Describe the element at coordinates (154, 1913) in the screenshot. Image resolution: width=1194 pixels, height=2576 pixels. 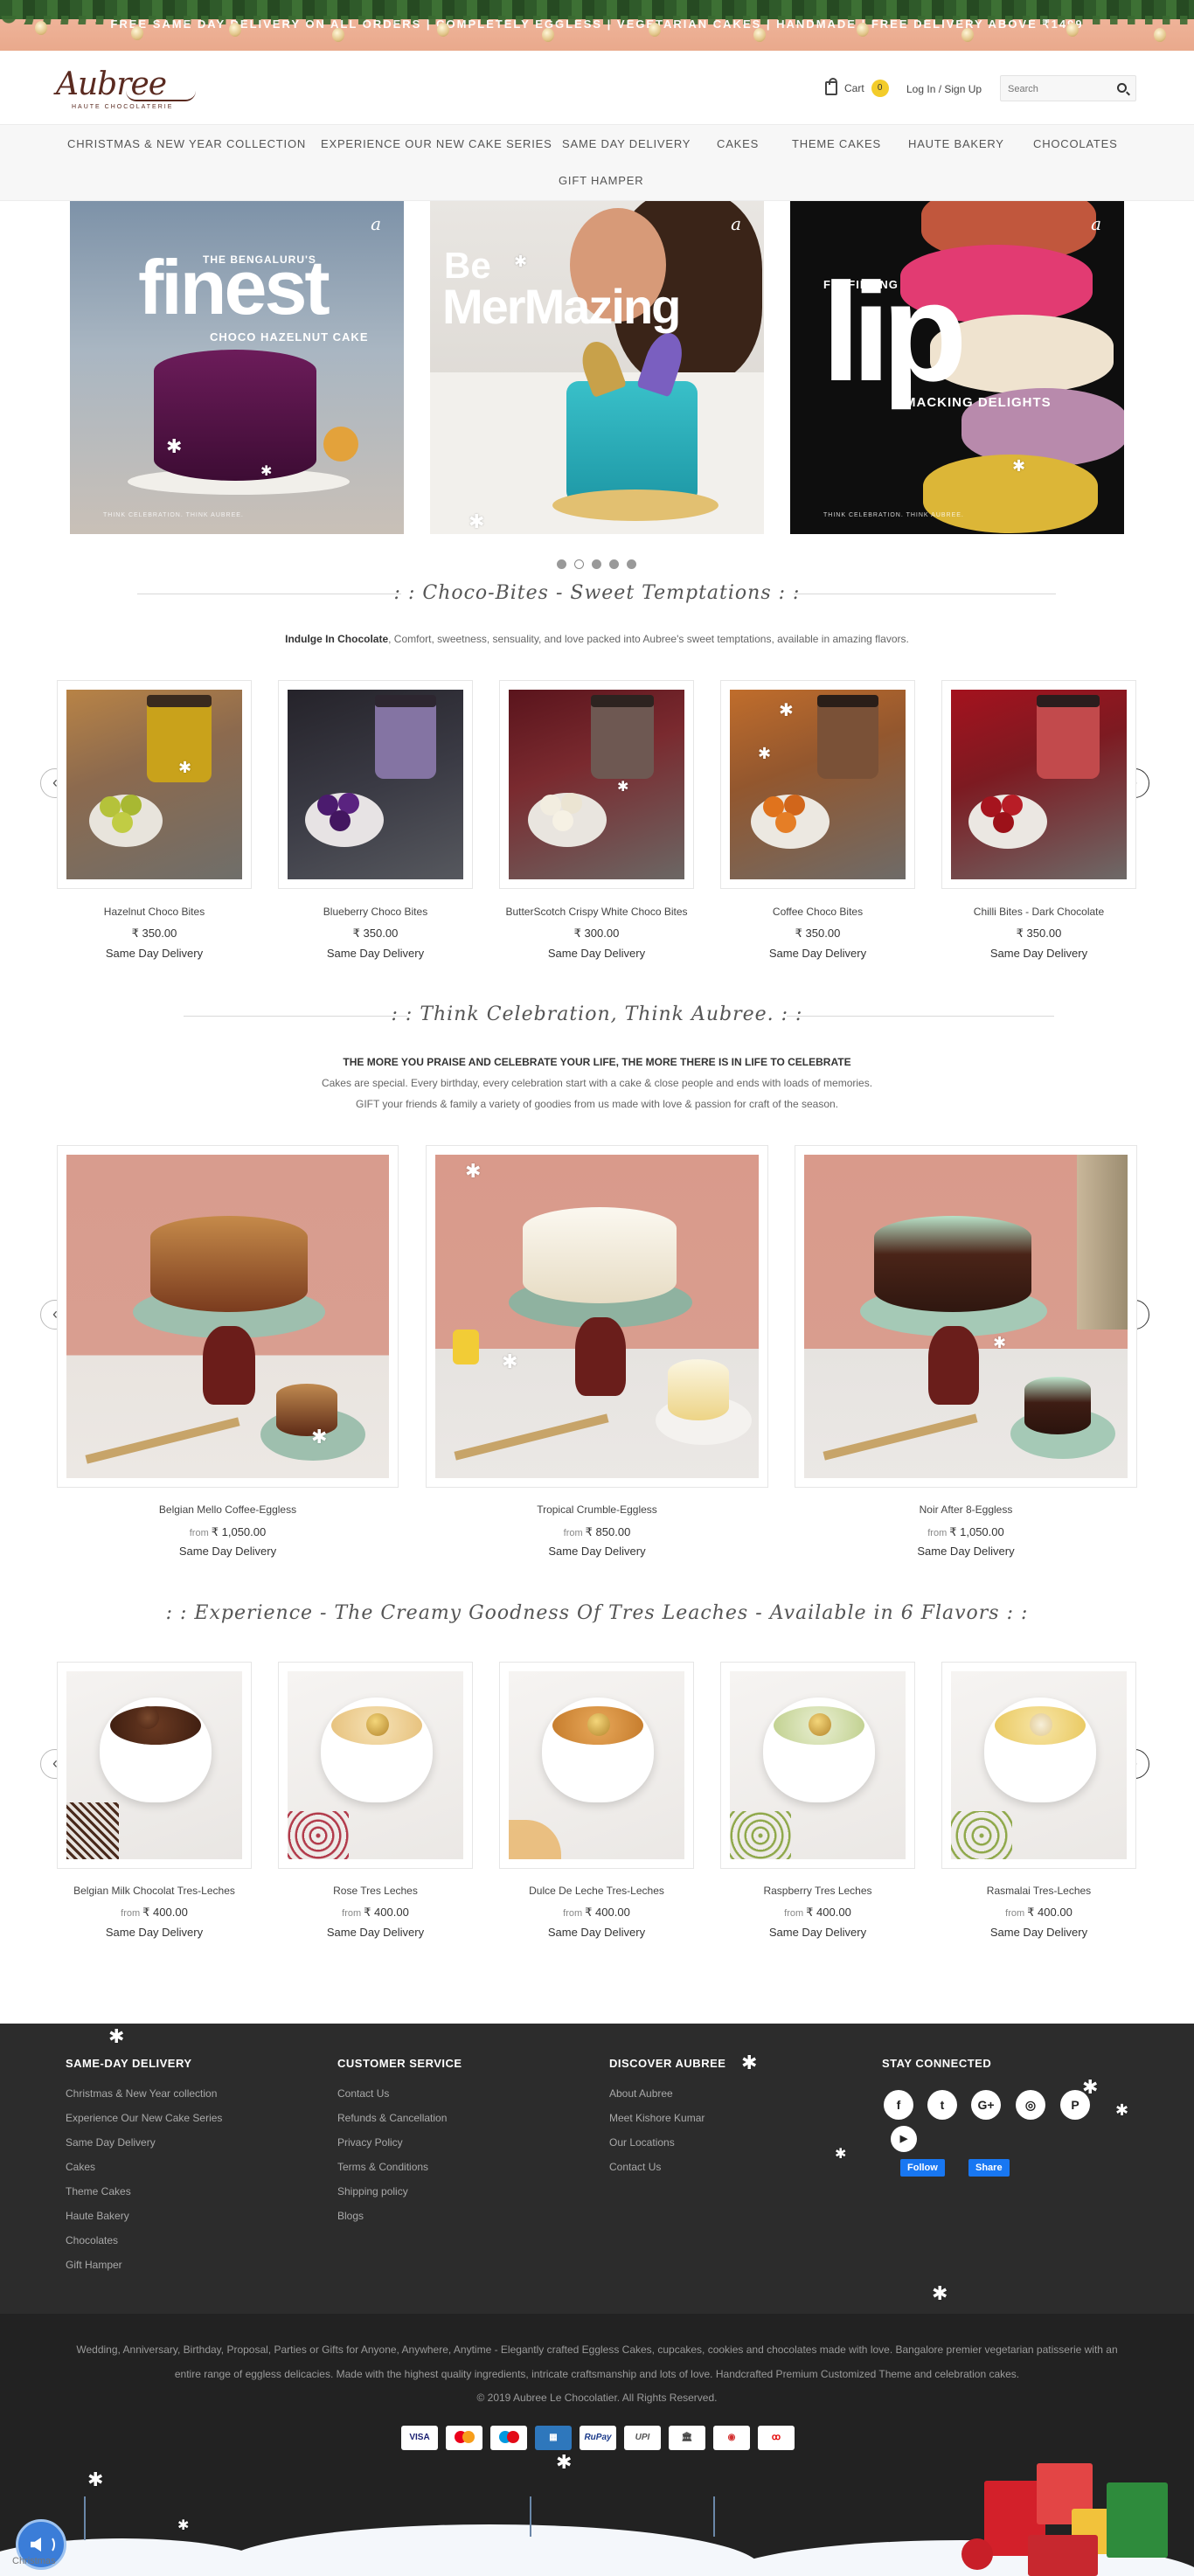
I see `product-price: from ₹ 400.00` at that location.